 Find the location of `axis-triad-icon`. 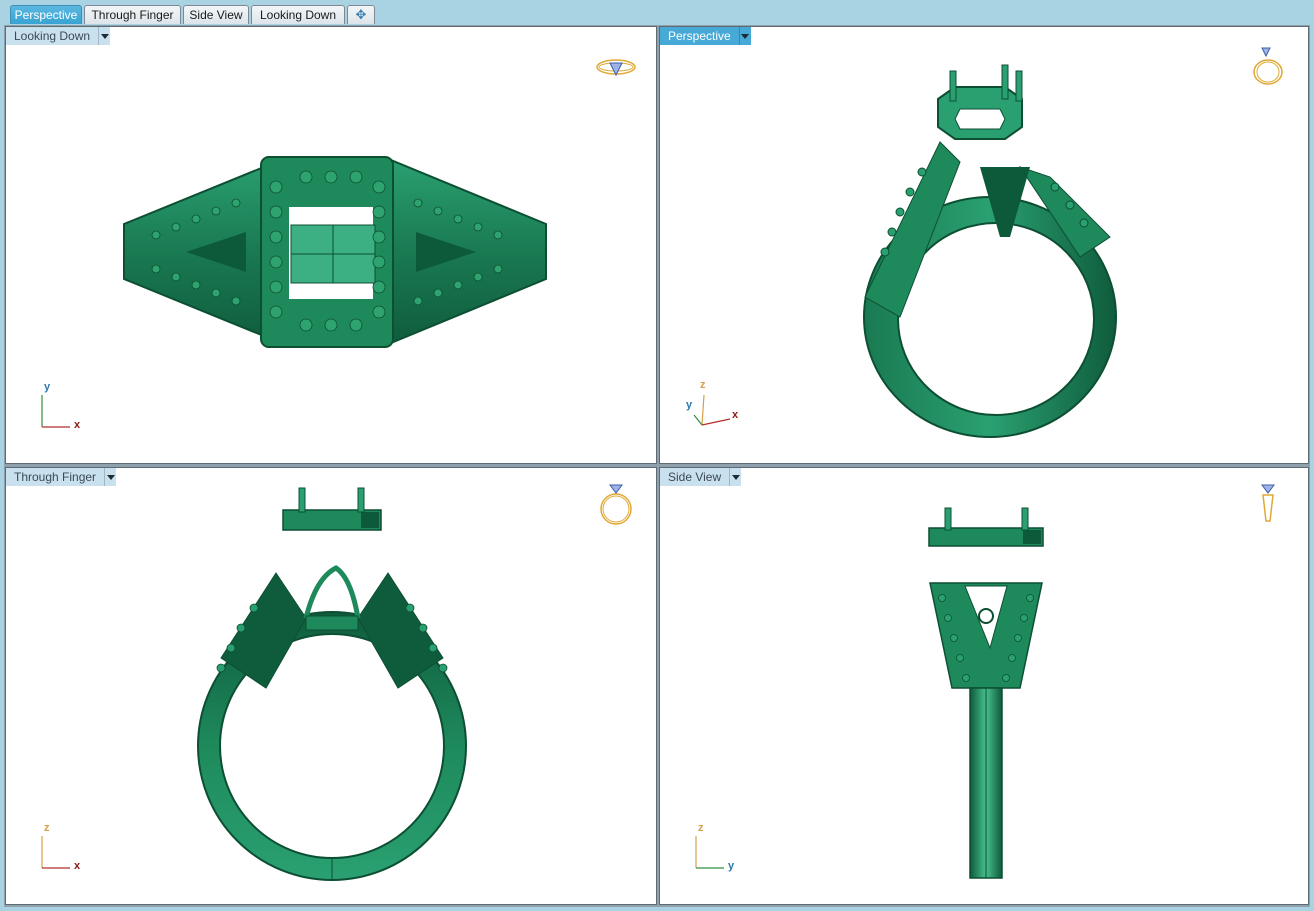

axis-triad-icon is located at coordinates (712, 410).